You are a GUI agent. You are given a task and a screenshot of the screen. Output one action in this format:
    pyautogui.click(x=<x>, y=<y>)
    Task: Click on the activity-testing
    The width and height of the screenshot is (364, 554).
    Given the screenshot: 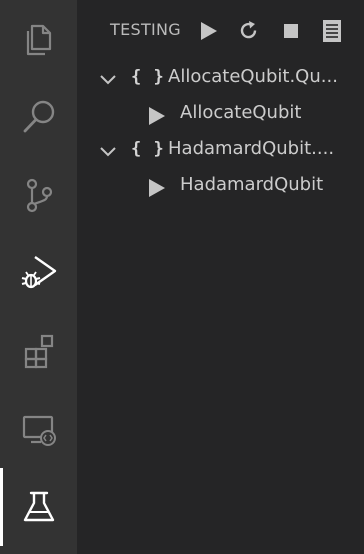 What is the action you would take?
    pyautogui.click(x=38, y=507)
    